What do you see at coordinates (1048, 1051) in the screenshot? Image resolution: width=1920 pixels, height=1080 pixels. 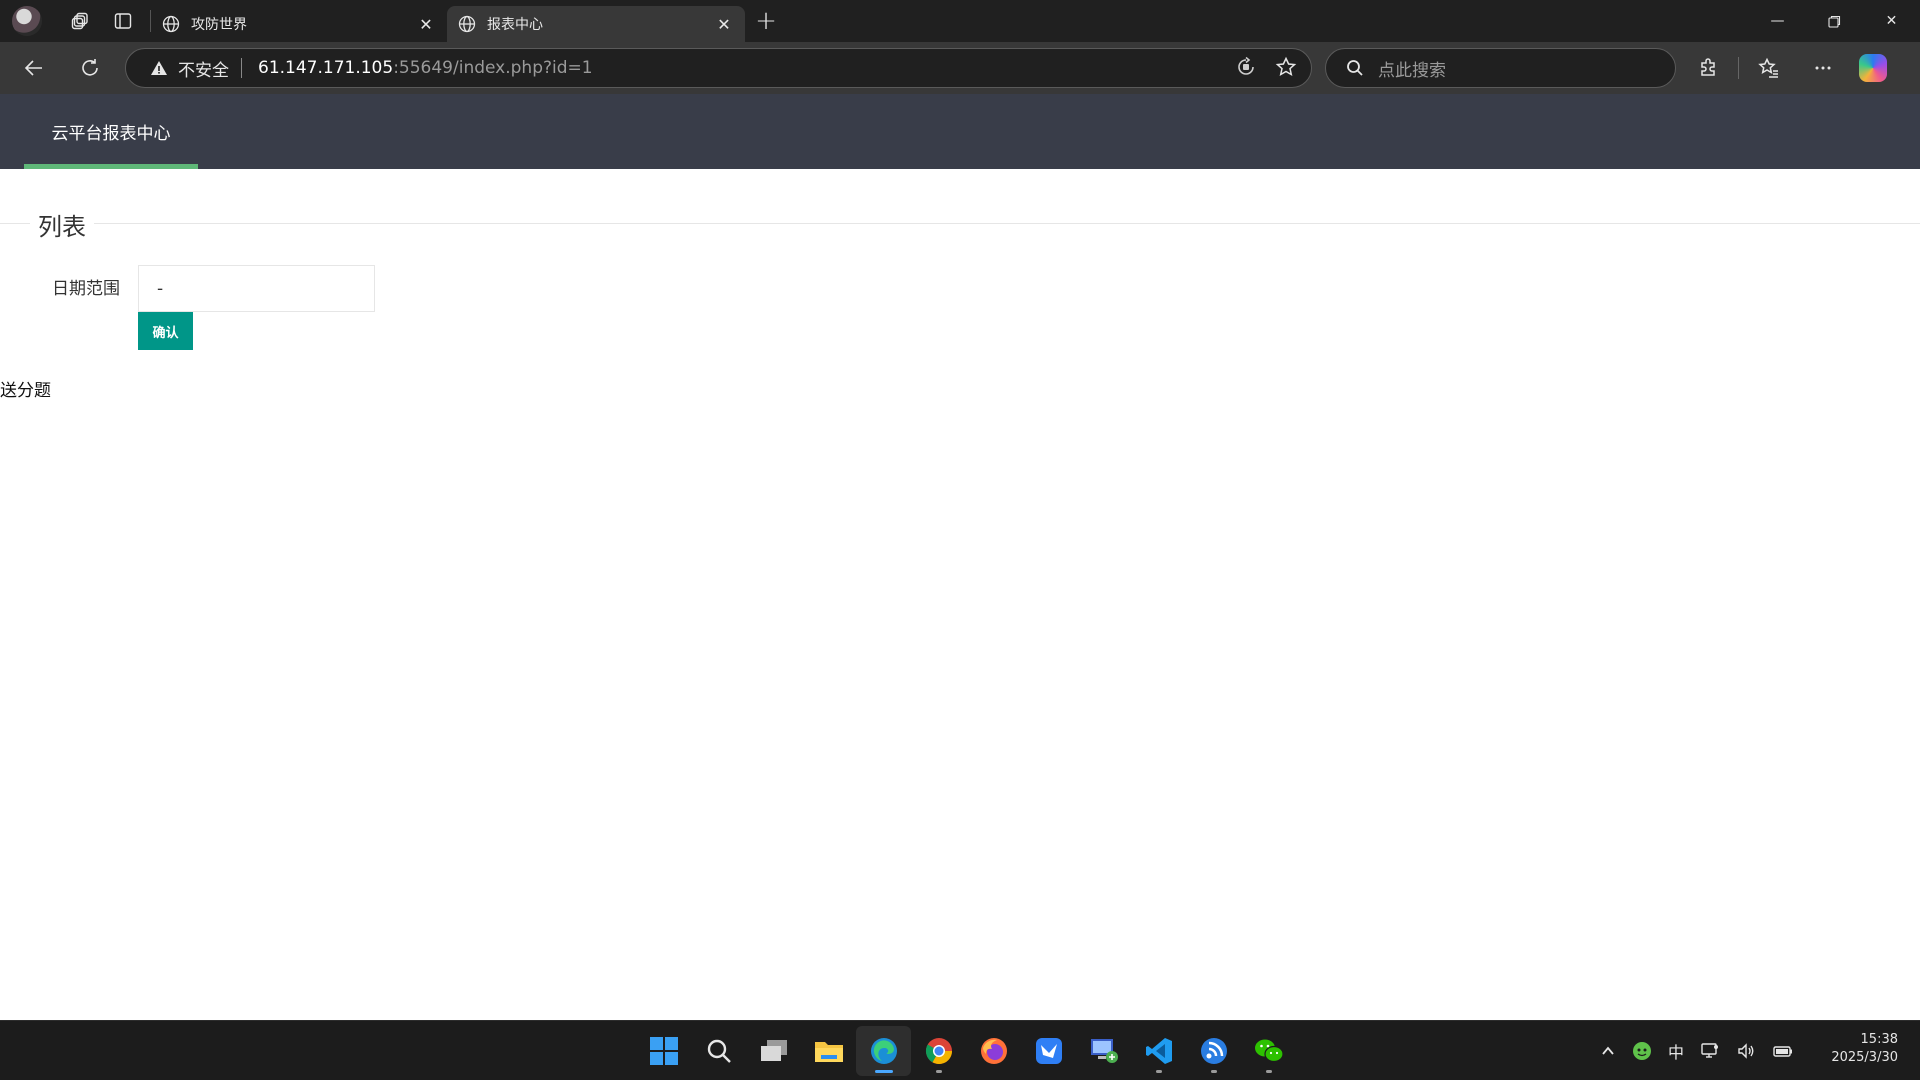 I see `feishu-app-icon` at bounding box center [1048, 1051].